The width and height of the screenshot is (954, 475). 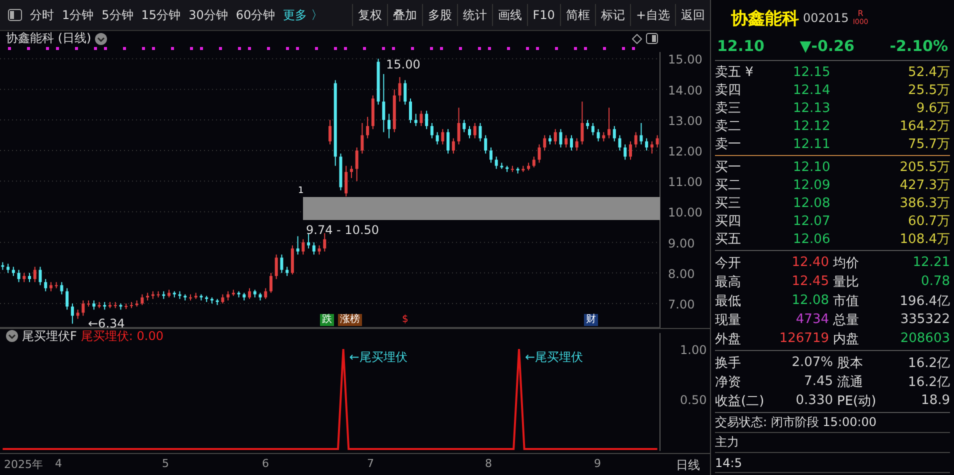 I want to click on date-axis-label: 4, so click(x=58, y=463).